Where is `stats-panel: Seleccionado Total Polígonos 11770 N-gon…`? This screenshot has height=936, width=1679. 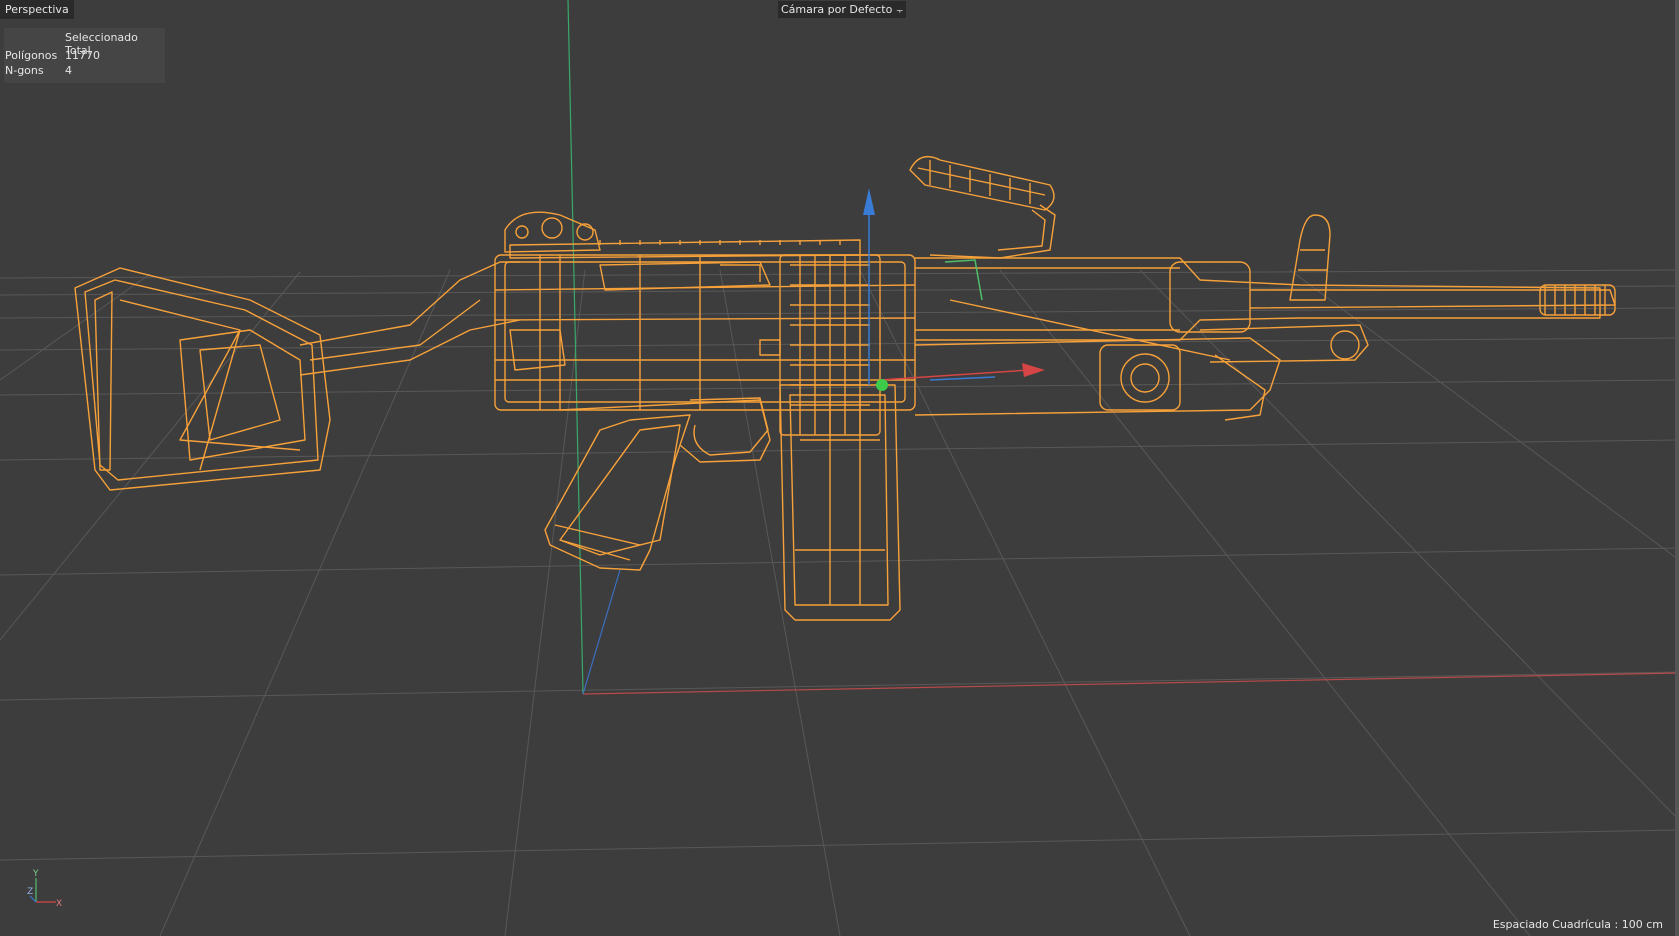 stats-panel: Seleccionado Total Polígonos 11770 N-gon… is located at coordinates (84, 55).